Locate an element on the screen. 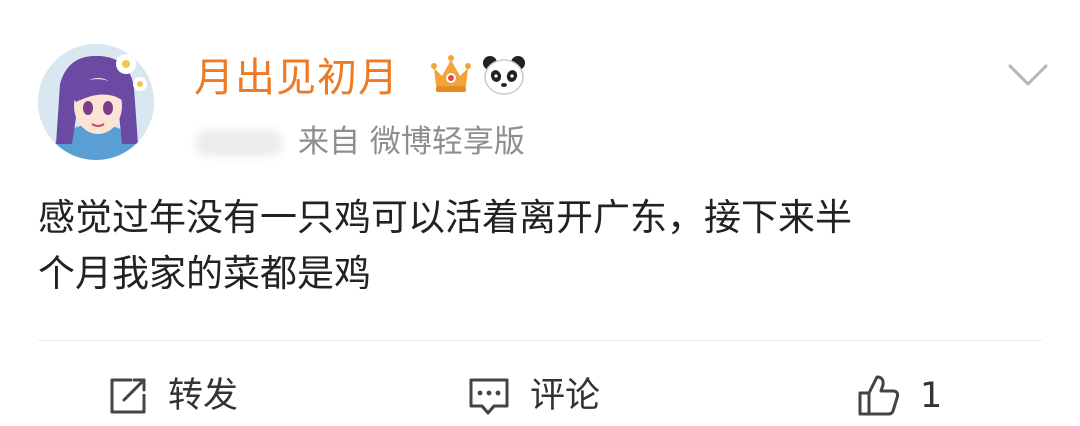 Image resolution: width=1080 pixels, height=426 pixels. comment-button: 评论 is located at coordinates (533, 396).